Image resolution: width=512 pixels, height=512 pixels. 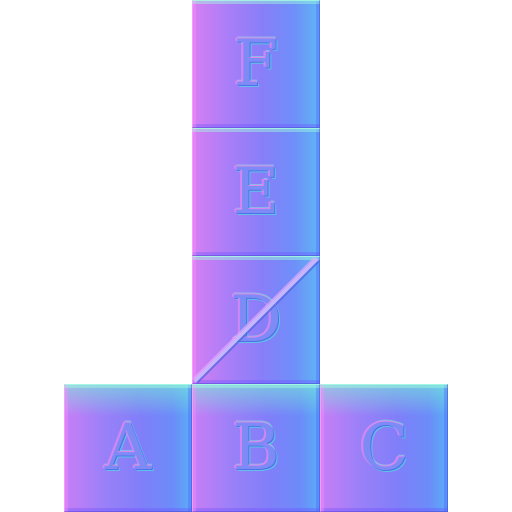 I want to click on tile-a: A, so click(x=128, y=448).